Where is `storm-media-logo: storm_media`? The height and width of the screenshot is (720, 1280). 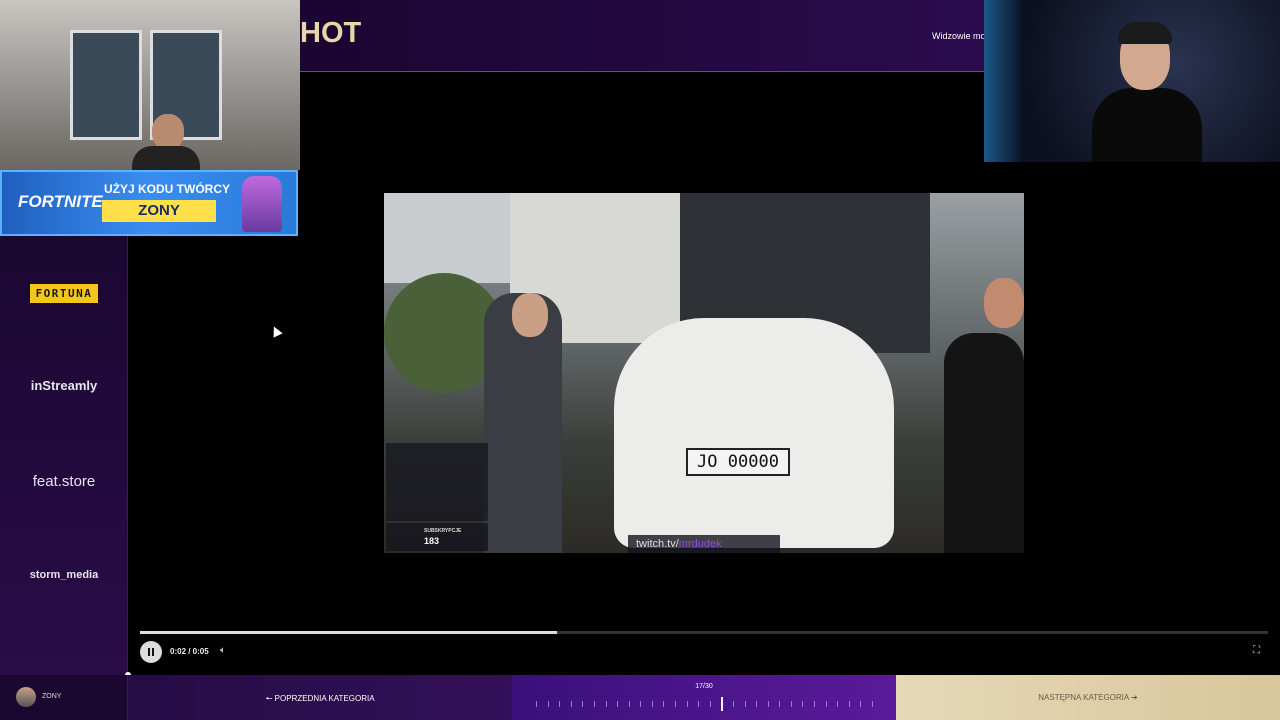 storm-media-logo: storm_media is located at coordinates (64, 575).